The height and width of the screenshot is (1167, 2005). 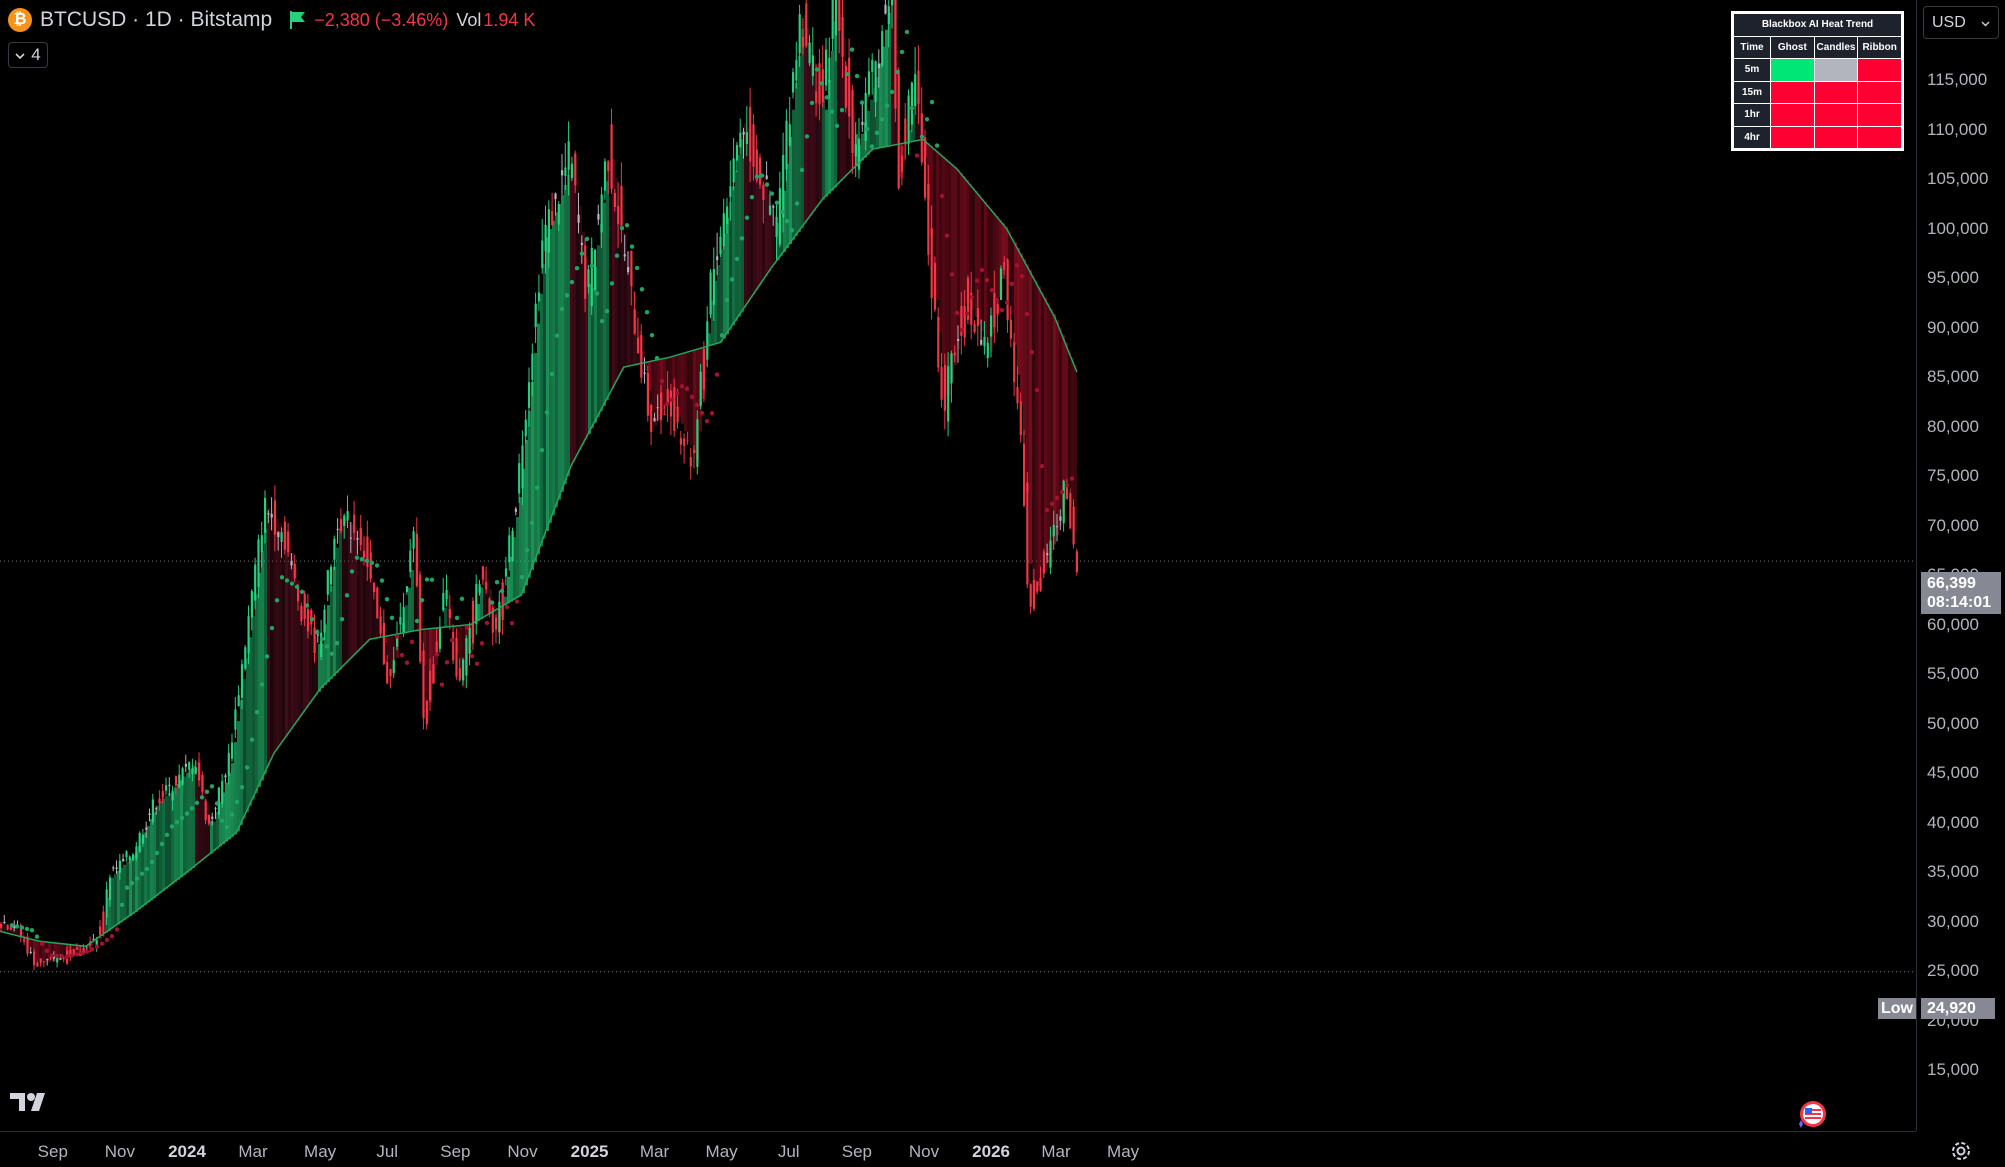 What do you see at coordinates (156, 20) in the screenshot?
I see `symbol-title: BTCUSD · 1D · Bitstamp` at bounding box center [156, 20].